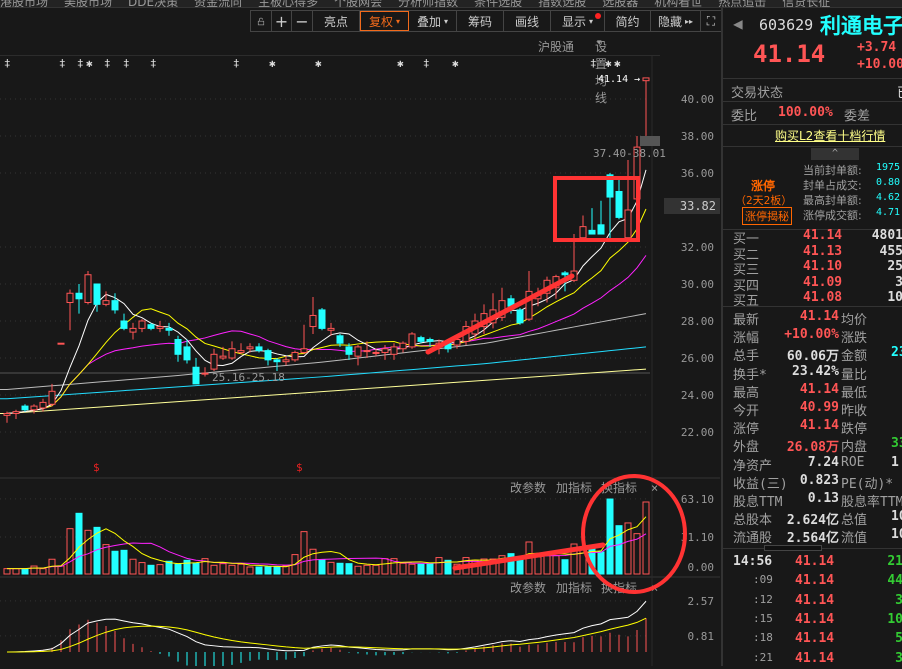  I want to click on tab: 美股市场, so click(88, 3).